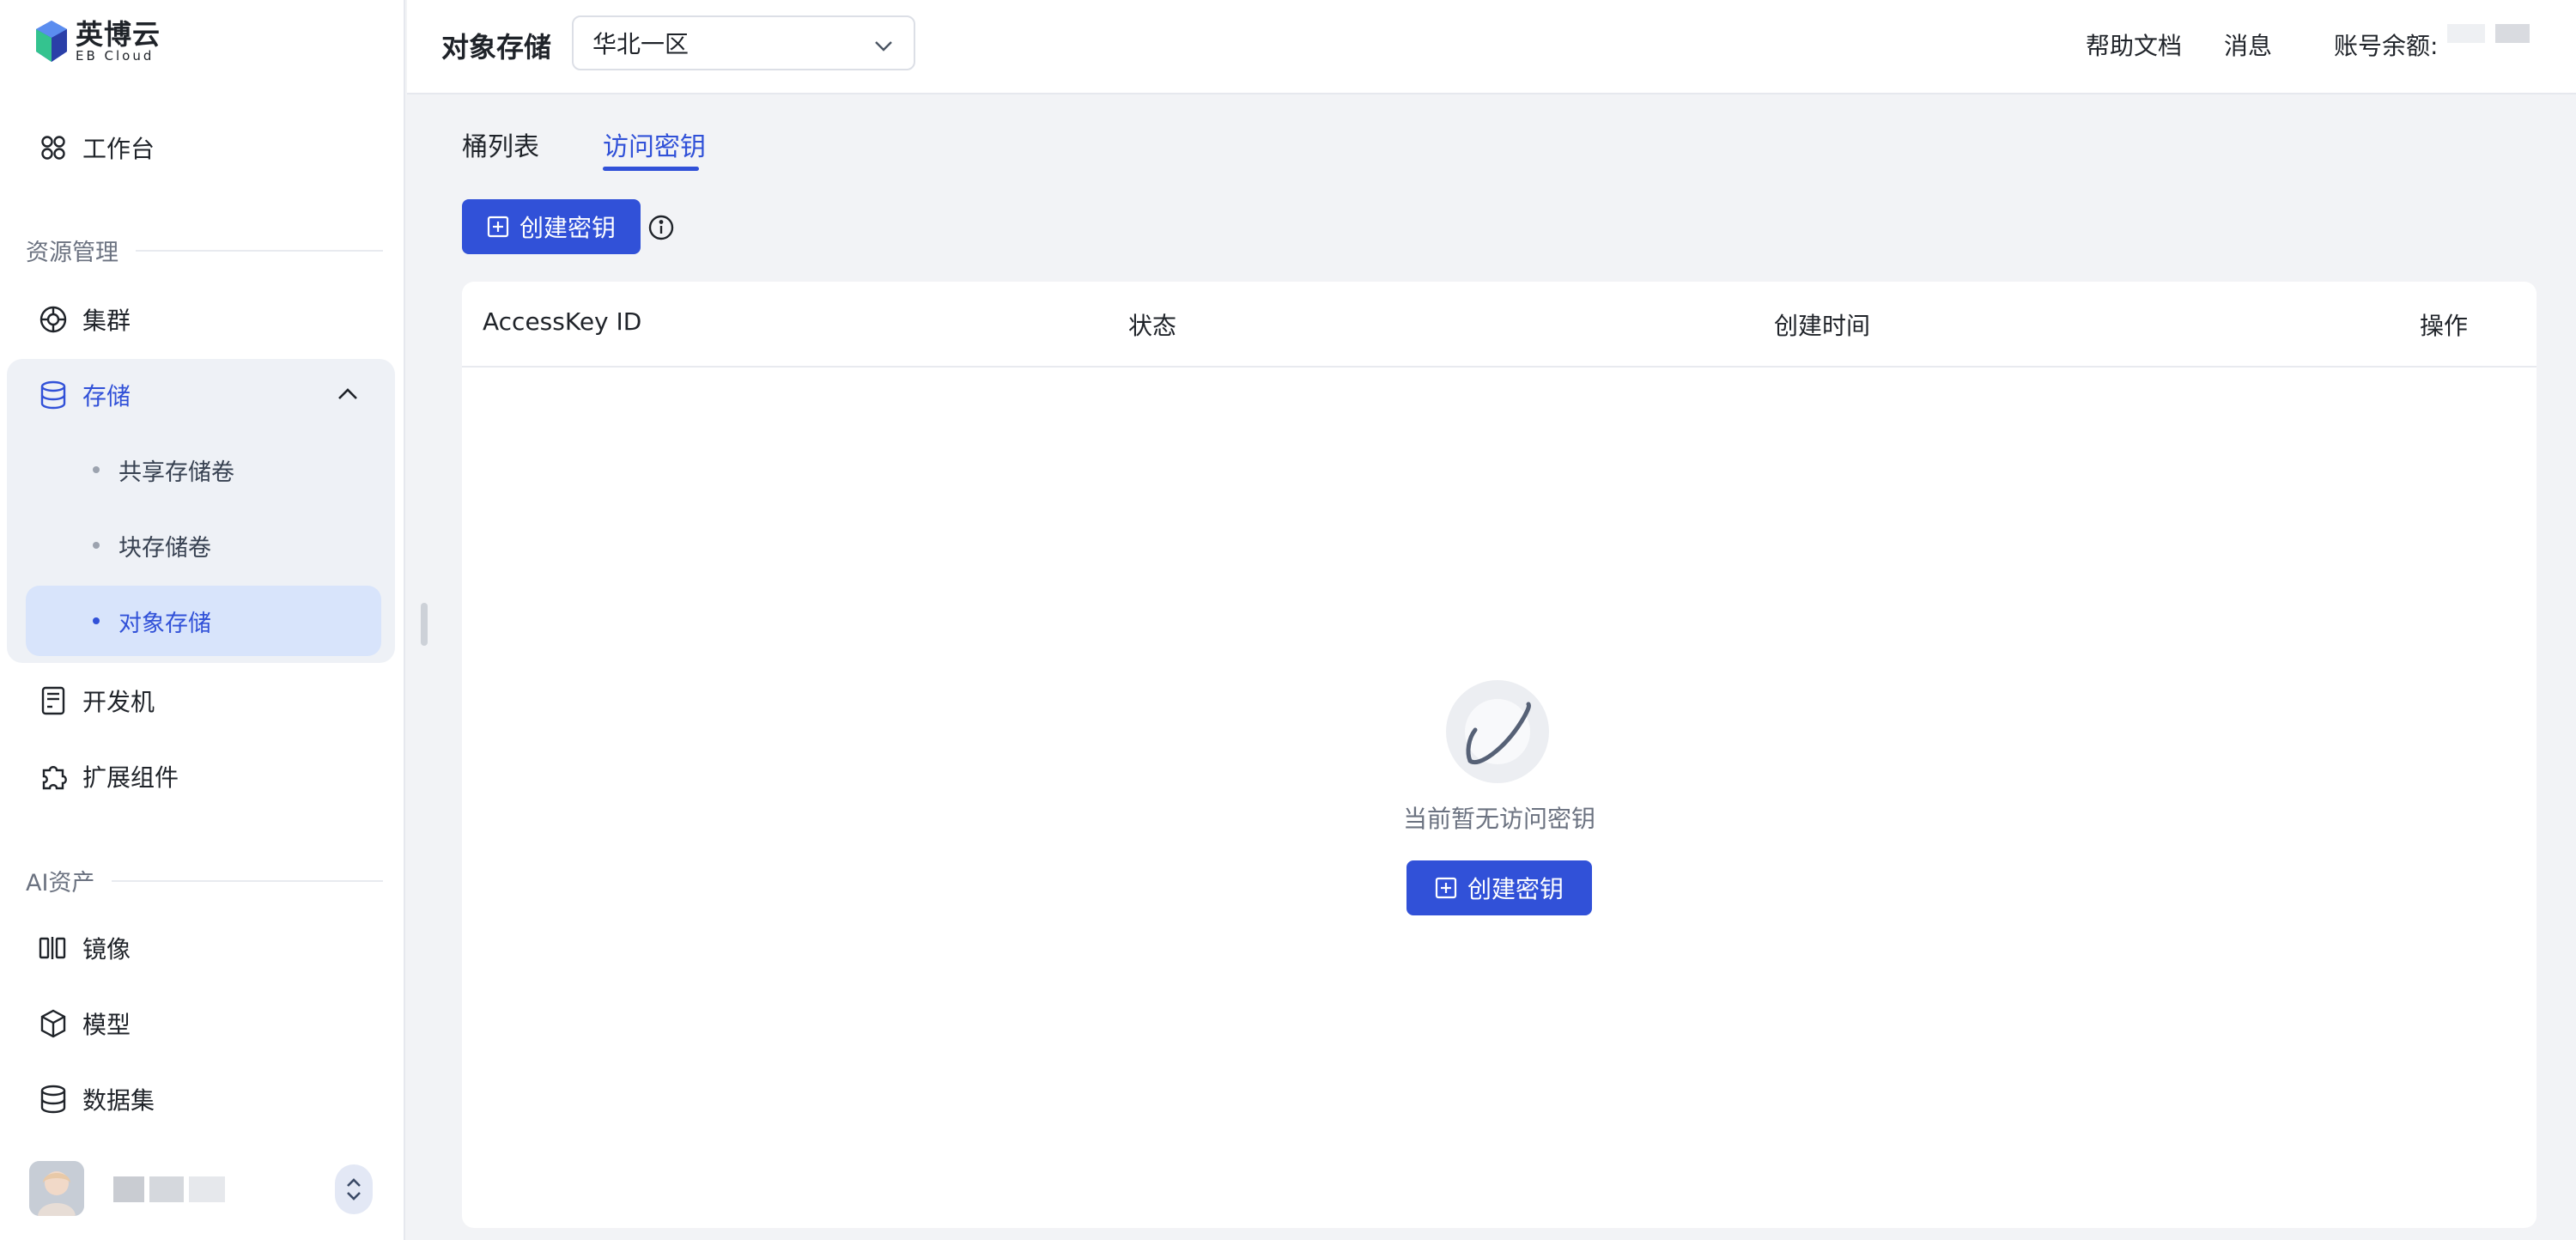 Image resolution: width=2576 pixels, height=1240 pixels. I want to click on help-docs-link: 帮助文档, so click(2134, 44).